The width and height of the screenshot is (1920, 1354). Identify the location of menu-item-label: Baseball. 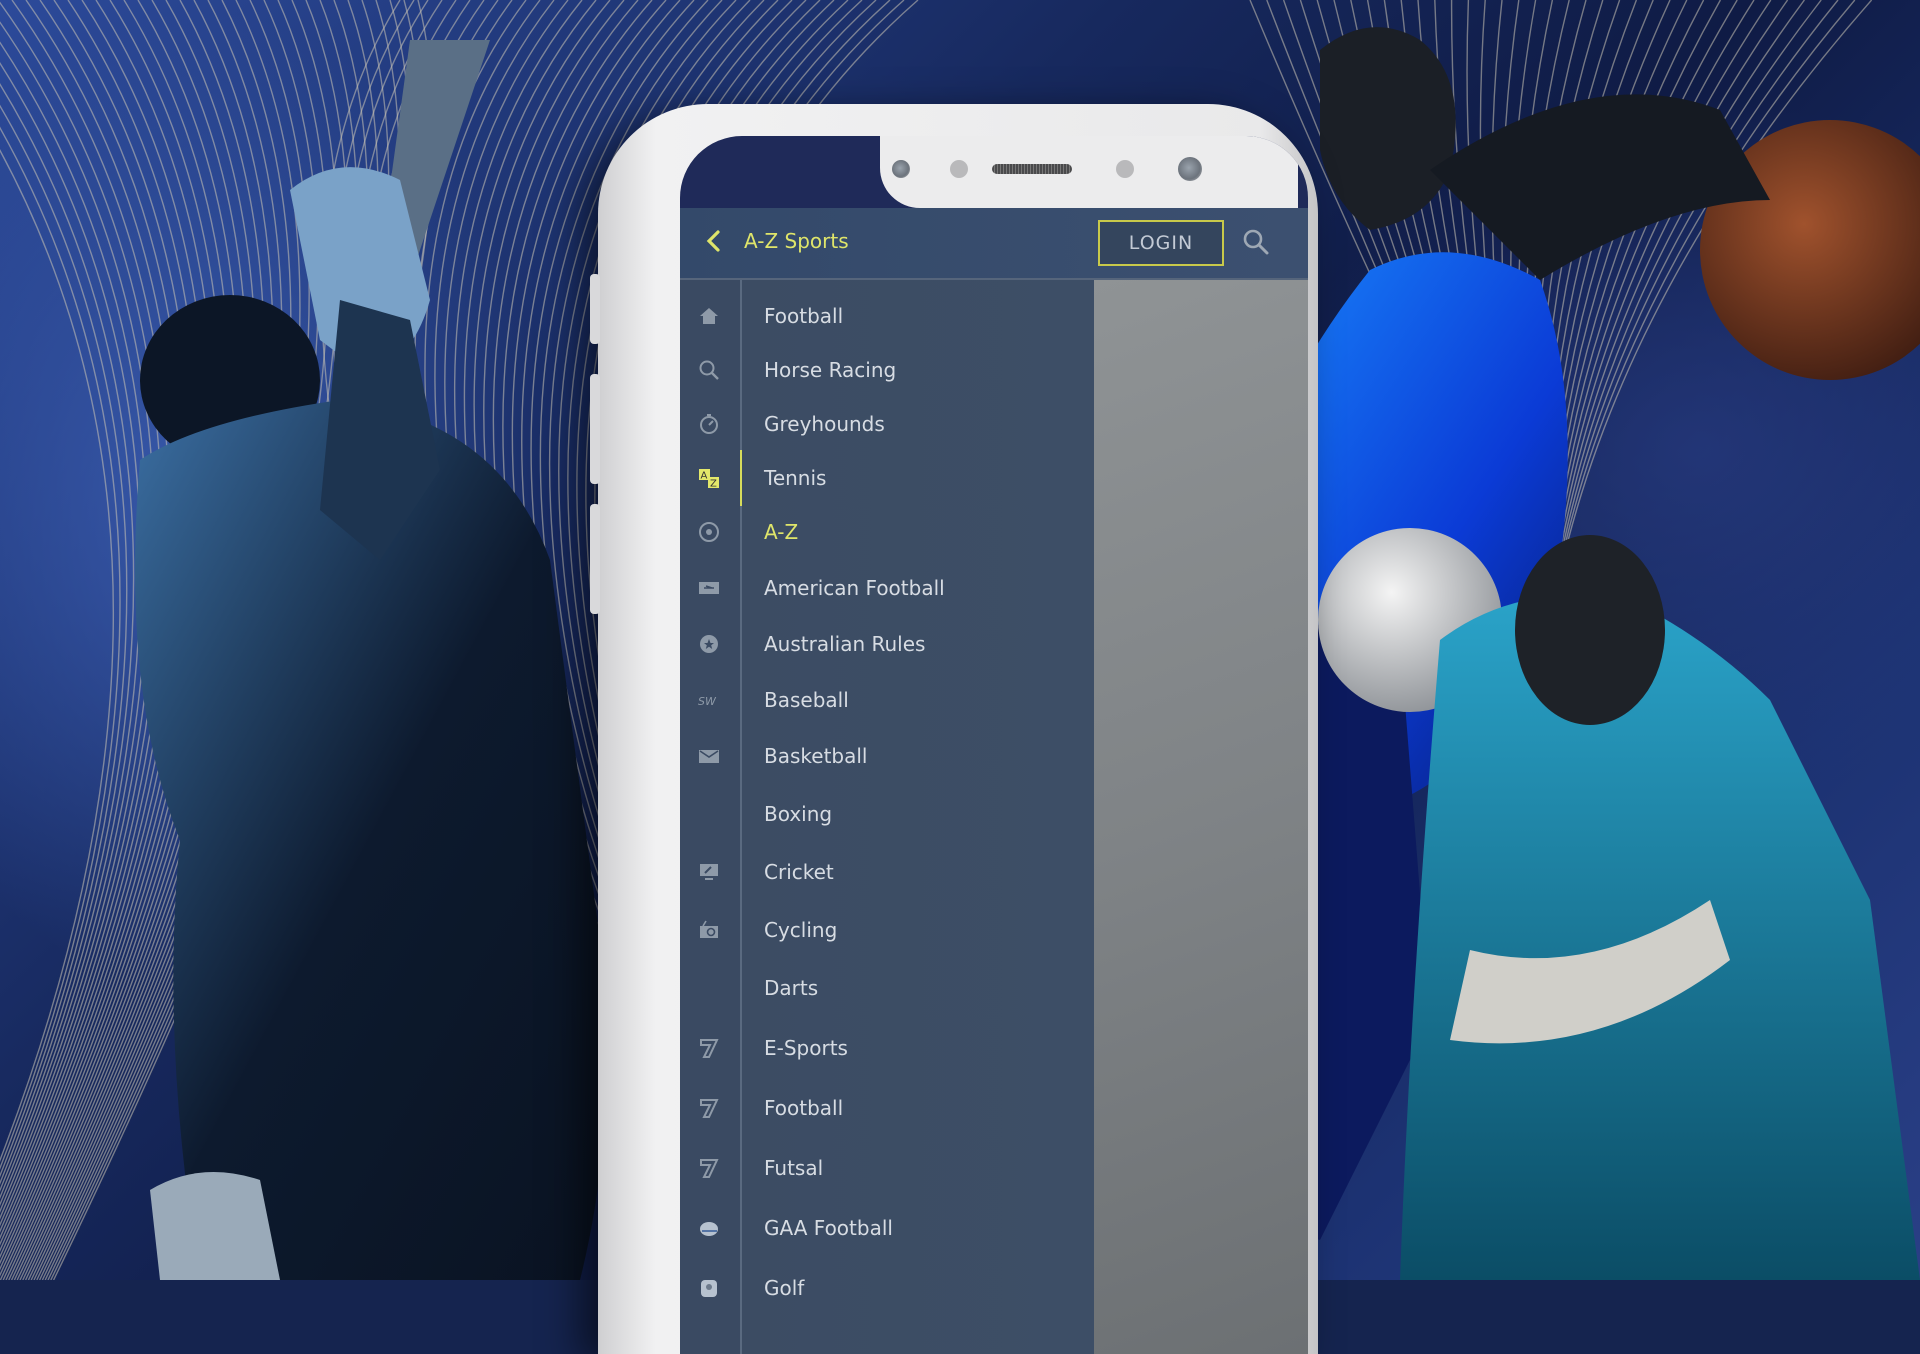
(806, 700).